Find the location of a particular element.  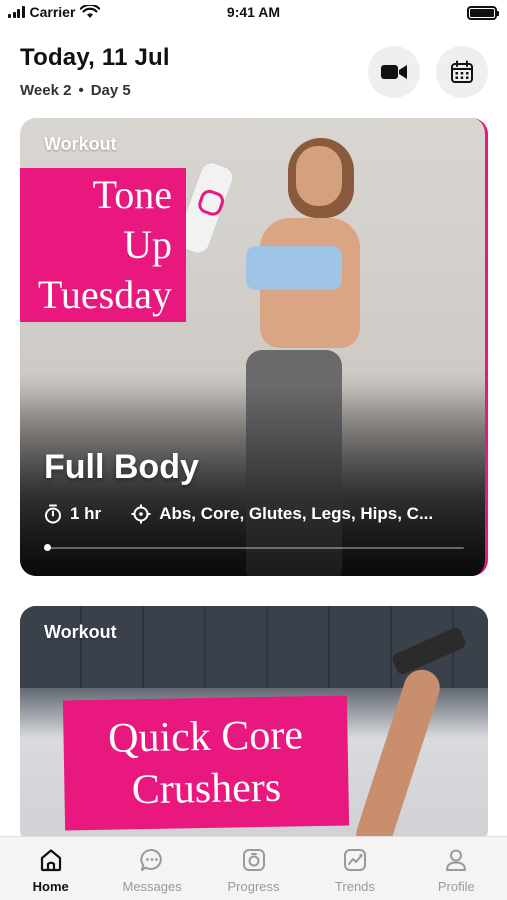

calendar-icon is located at coordinates (462, 71).